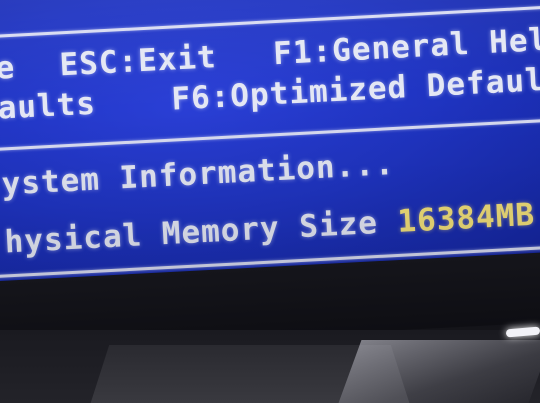  I want to click on hotkey-esc-exit: ESC:Exit, so click(138, 61).